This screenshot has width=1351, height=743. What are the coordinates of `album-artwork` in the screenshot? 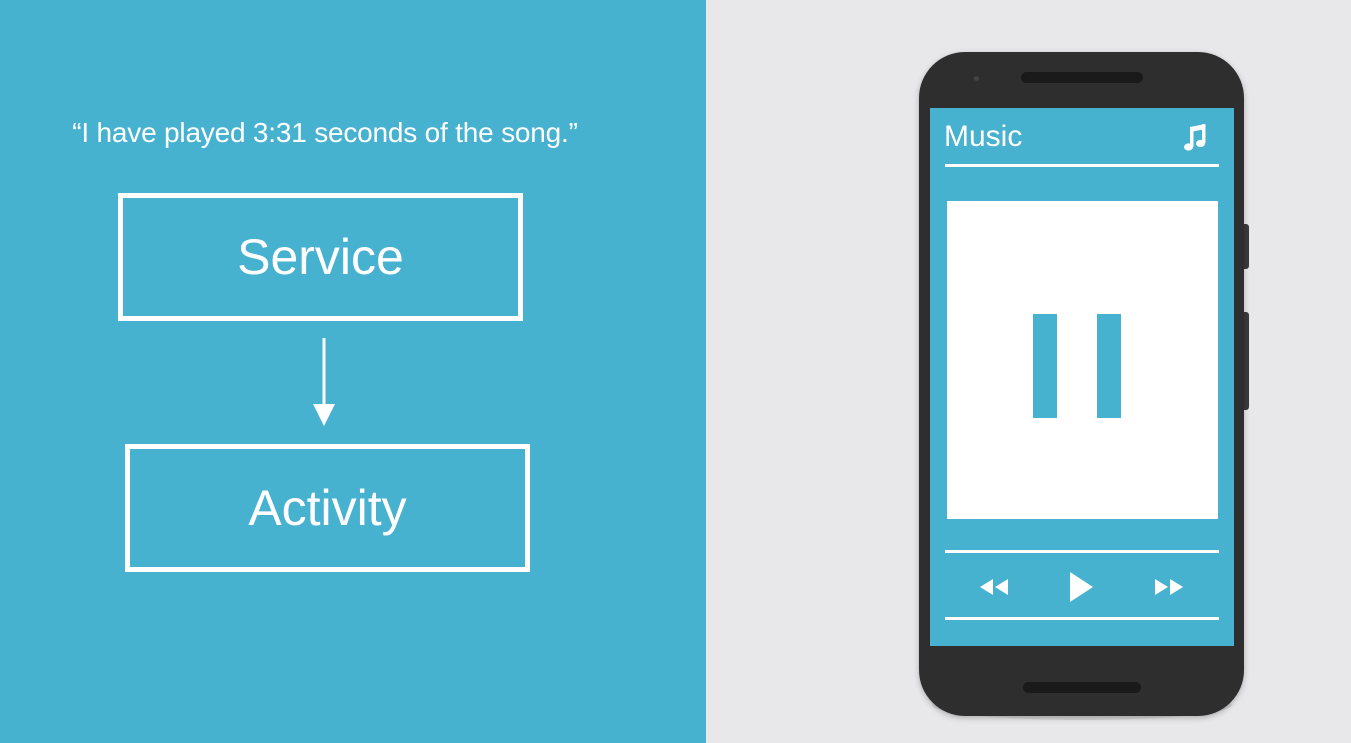 It's located at (1082, 360).